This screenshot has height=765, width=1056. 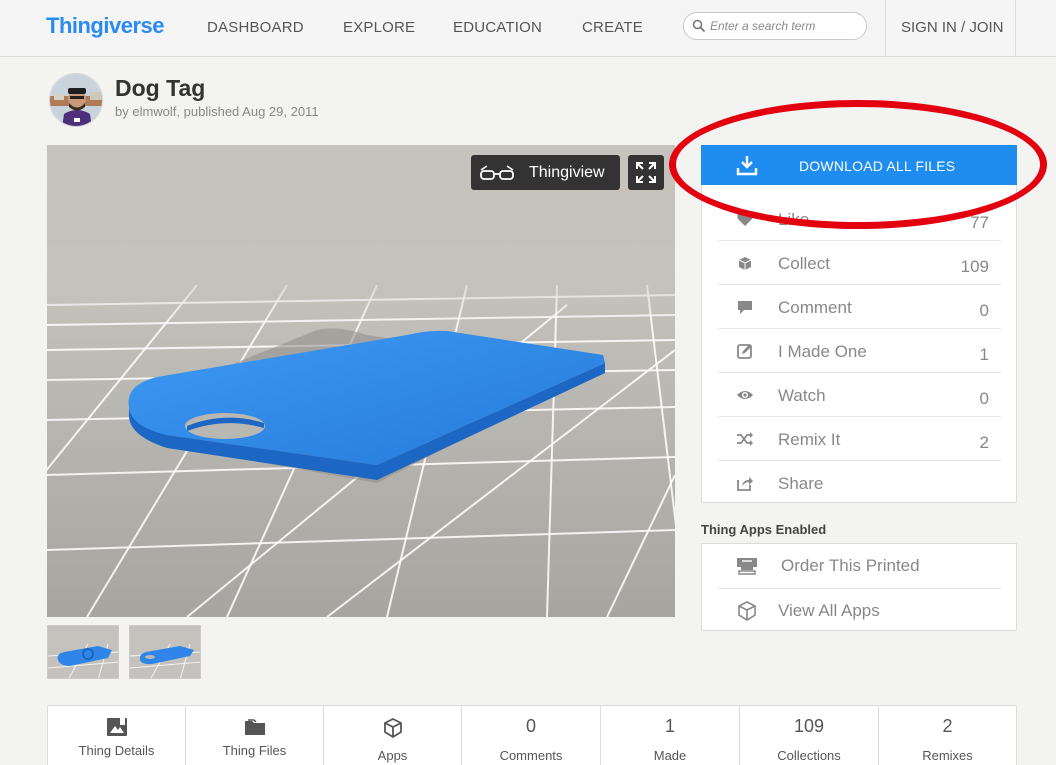 What do you see at coordinates (984, 354) in the screenshot?
I see `i-made-one-count: 1` at bounding box center [984, 354].